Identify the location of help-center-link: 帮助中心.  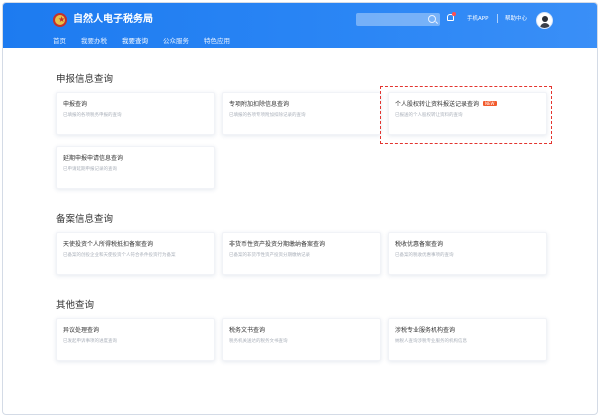
(516, 19).